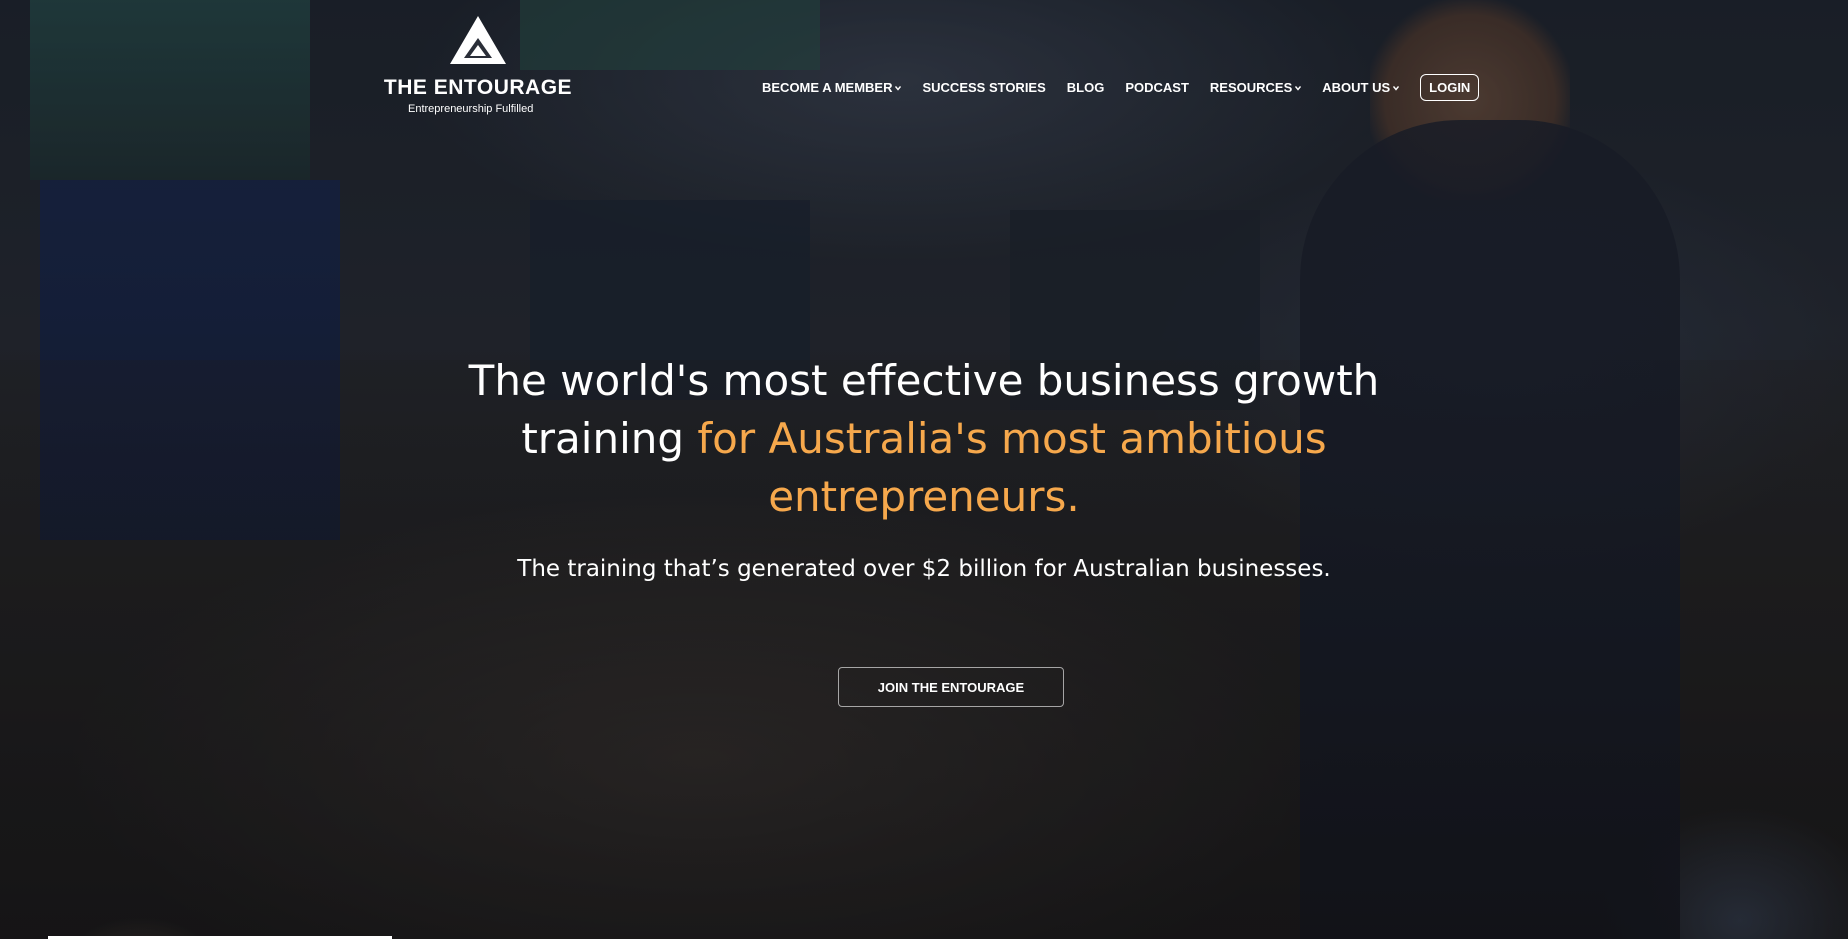 The width and height of the screenshot is (1848, 939). I want to click on nav-blog: BLOG, so click(1086, 87).